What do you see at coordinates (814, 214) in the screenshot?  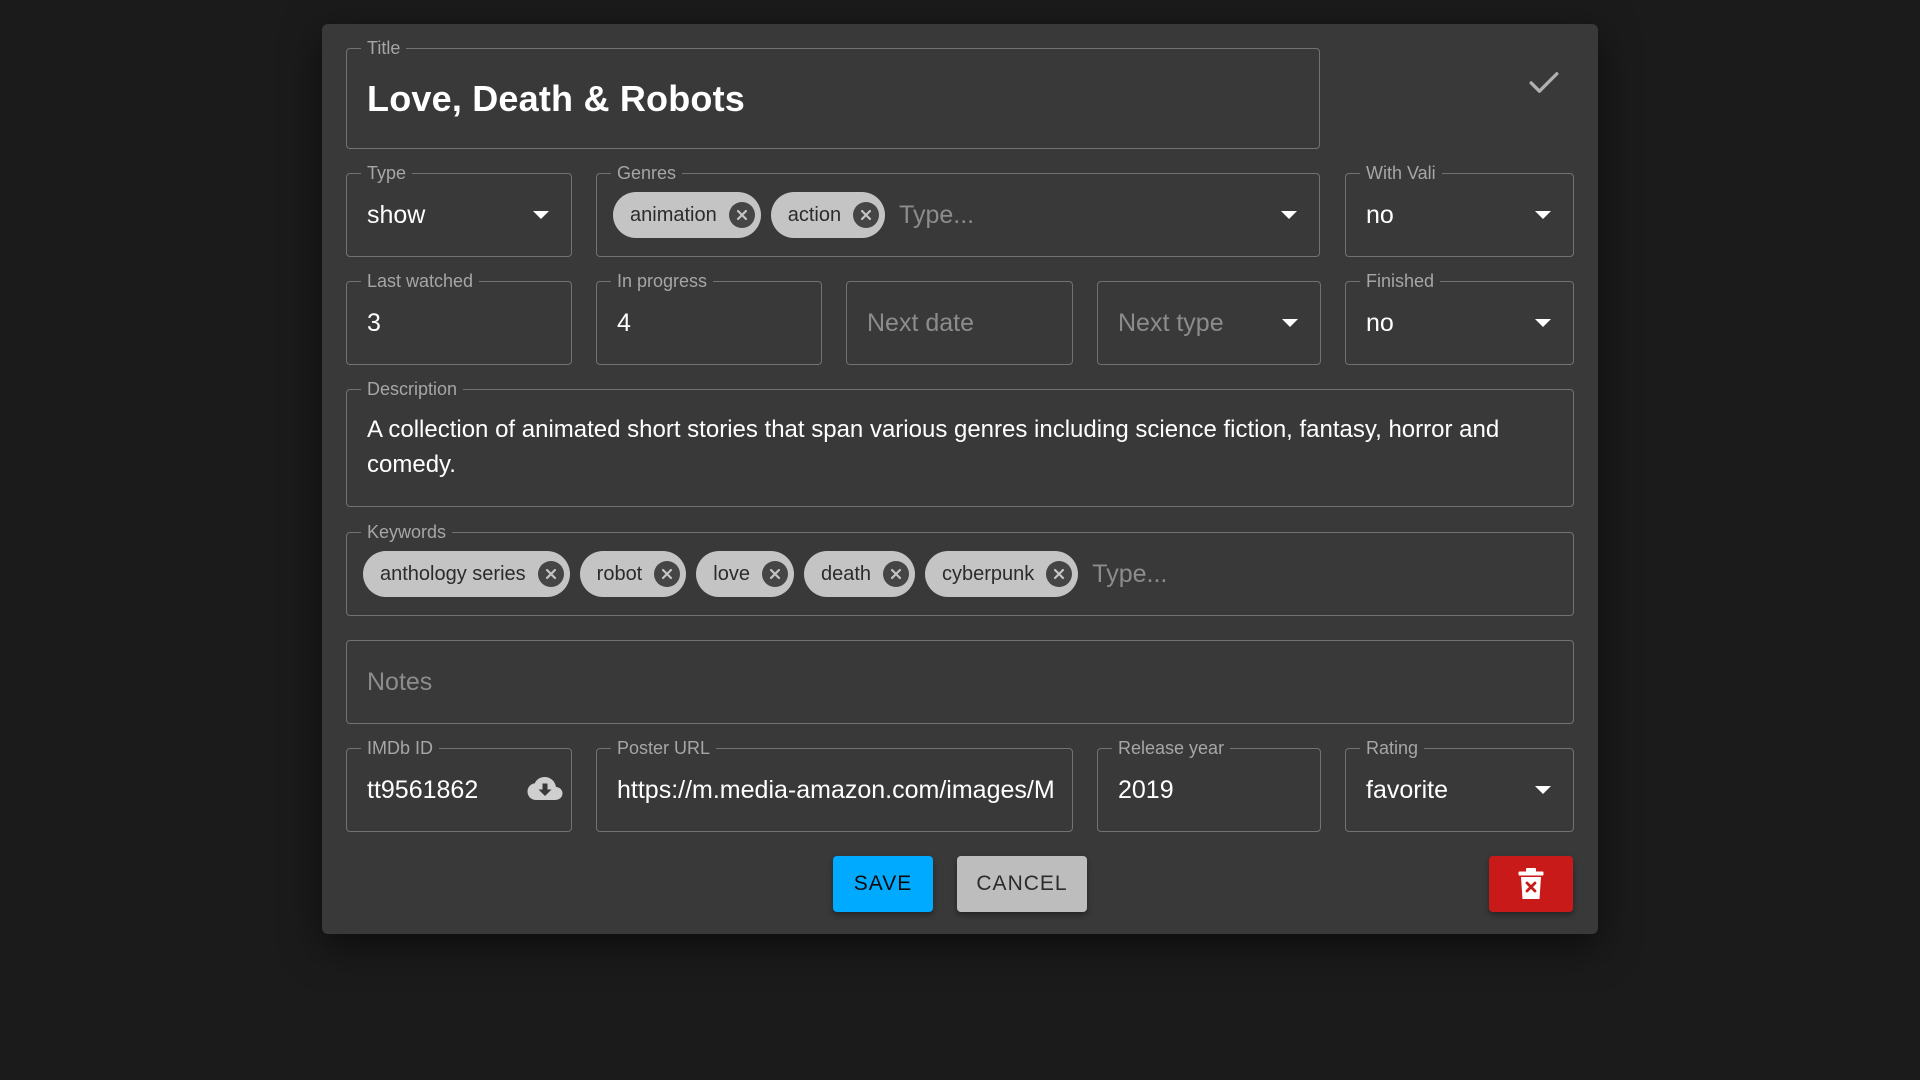 I see `chip-label: action` at bounding box center [814, 214].